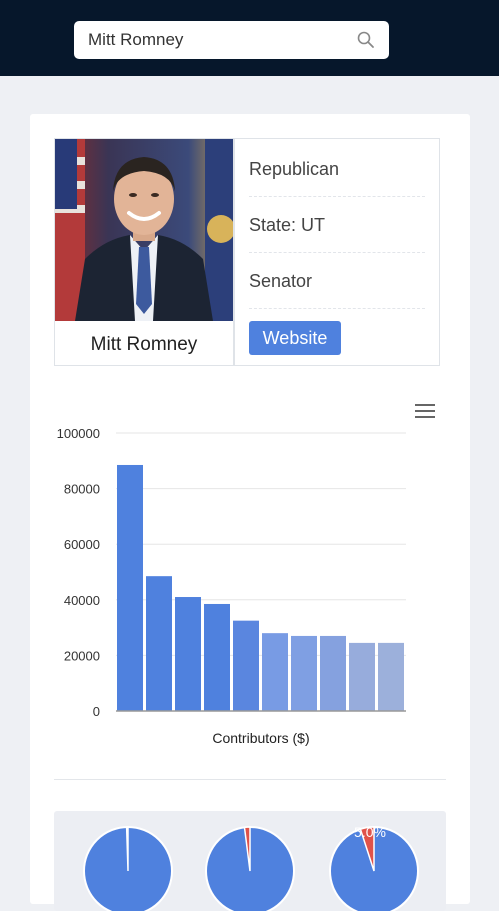 This screenshot has height=911, width=499. I want to click on info-panel: Republican State: UT Senator Website, so click(337, 252).